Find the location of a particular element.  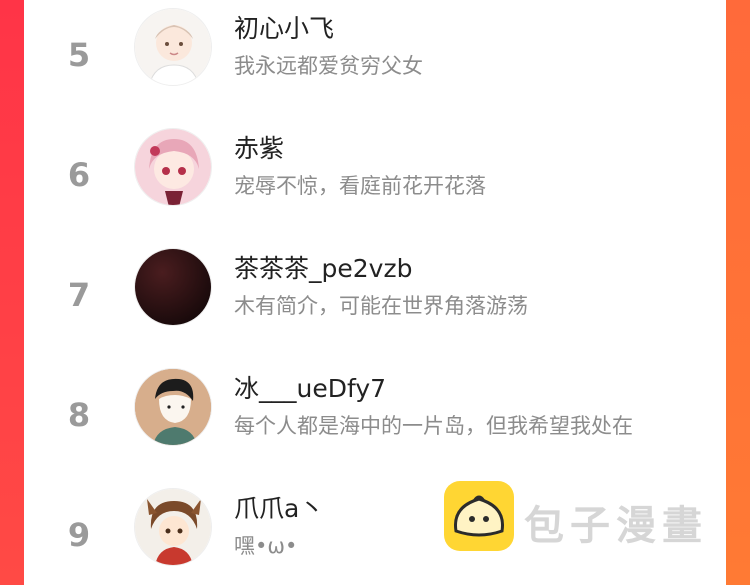

rank-number: 8 is located at coordinates (79, 415).